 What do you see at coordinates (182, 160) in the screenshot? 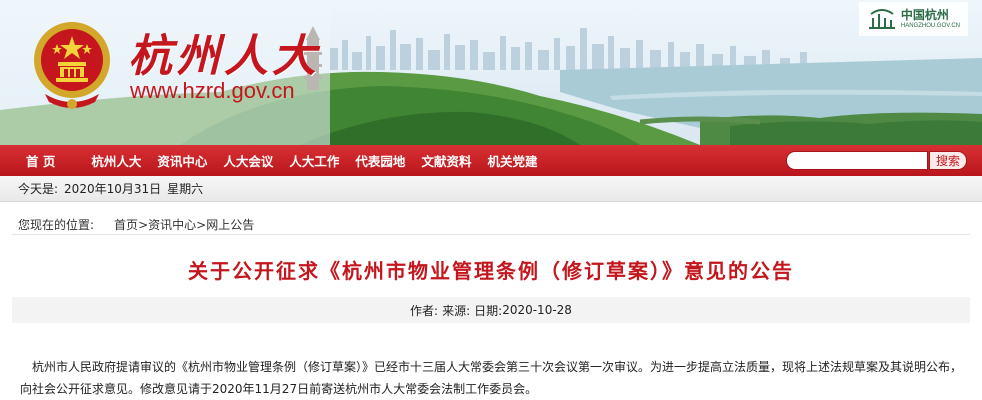
I see `nav-news-center: 资讯中心` at bounding box center [182, 160].